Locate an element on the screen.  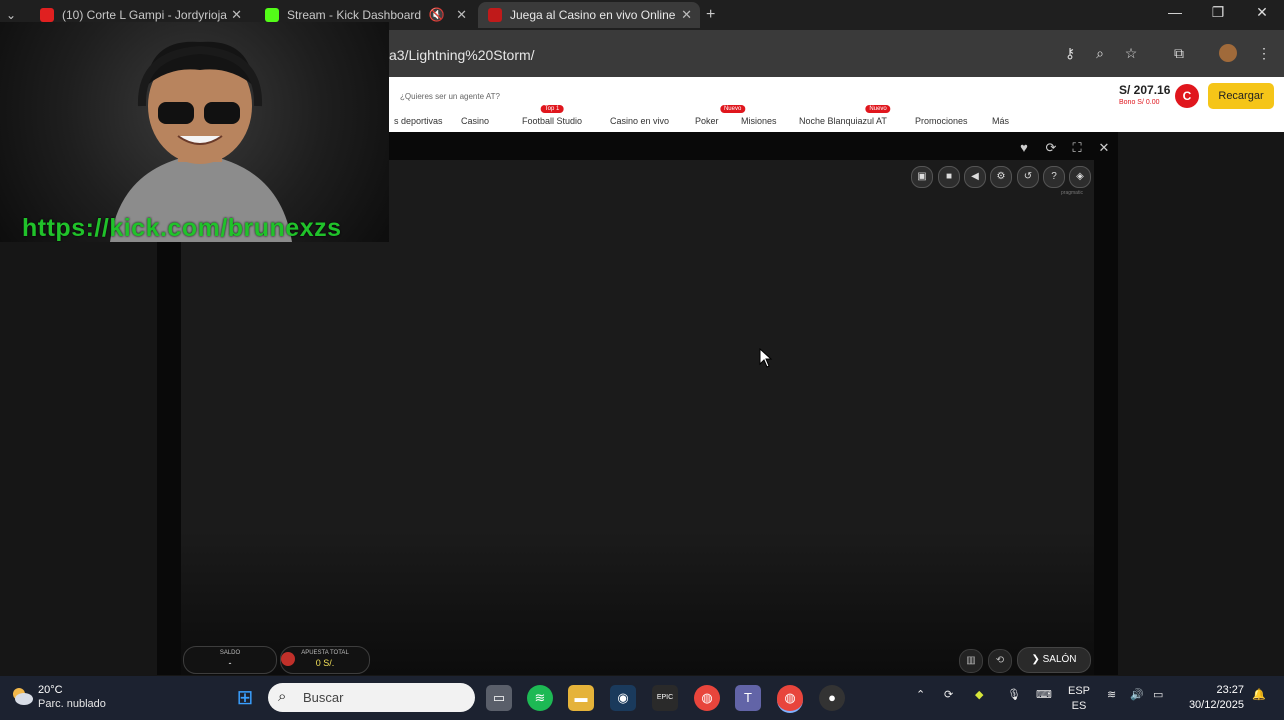
wifi-icon: ≋ is located at coordinates (1111, 694).